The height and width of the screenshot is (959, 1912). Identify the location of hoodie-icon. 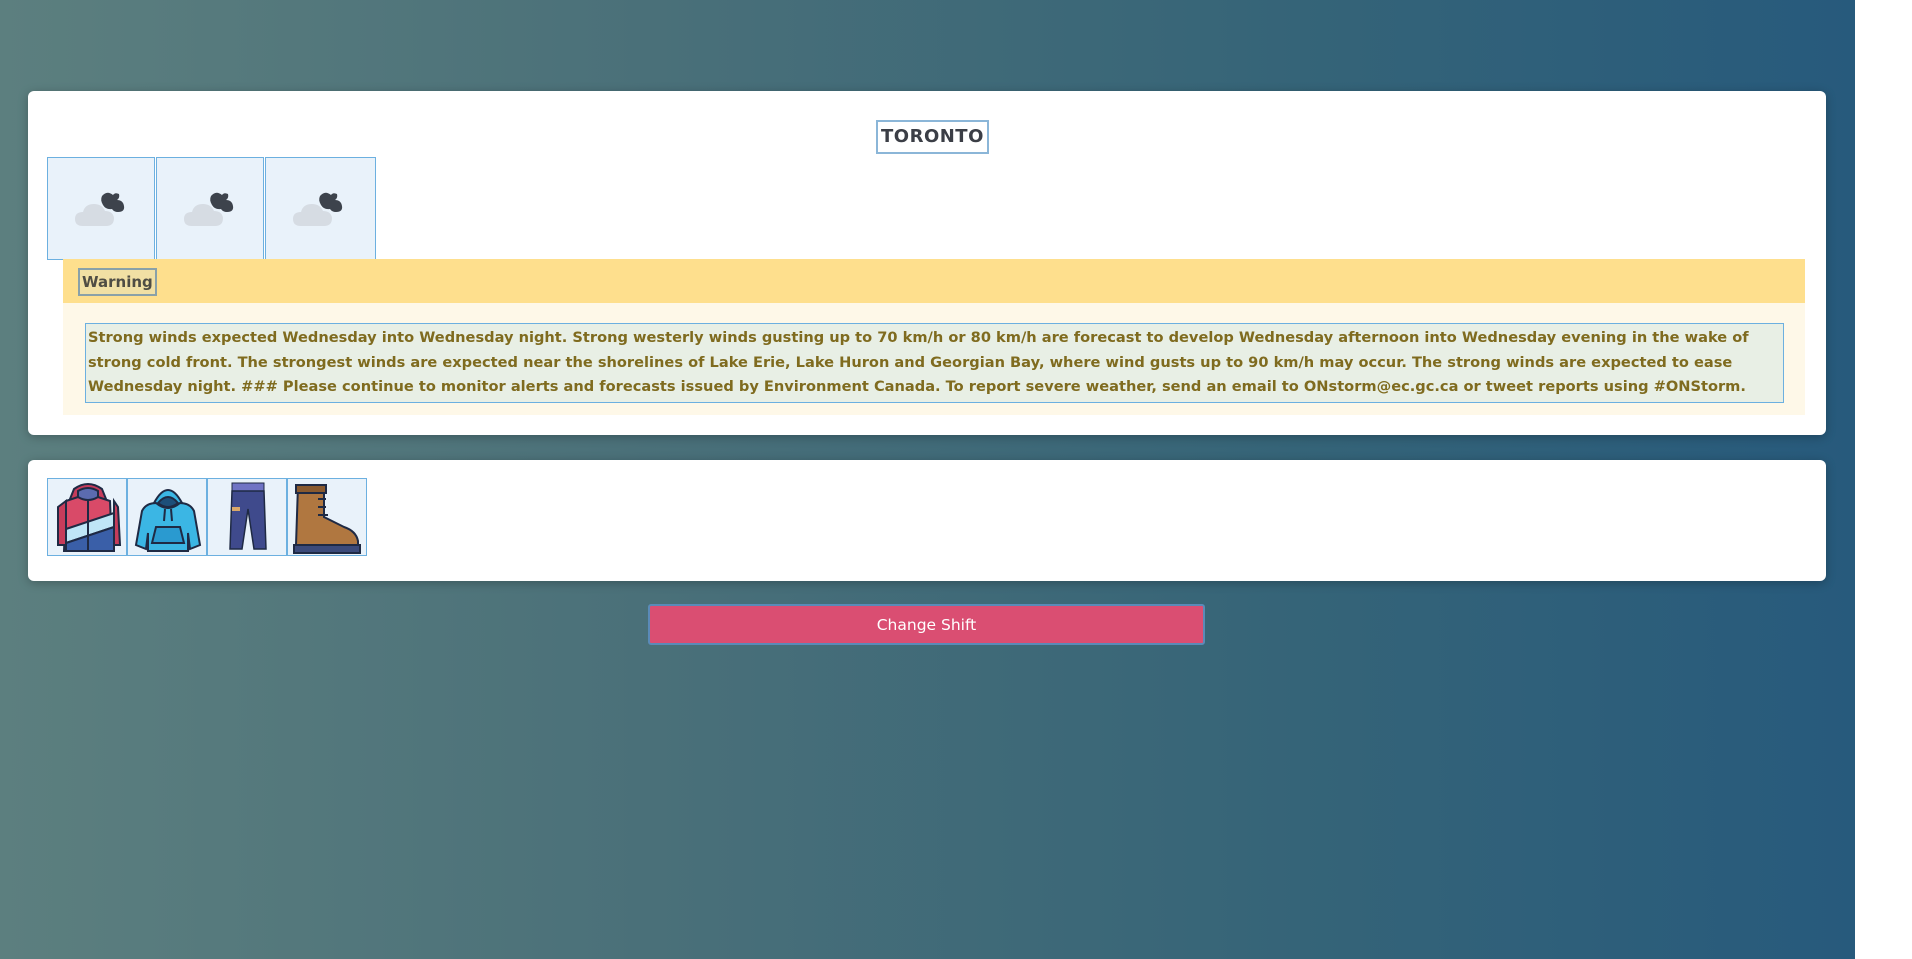
(168, 520).